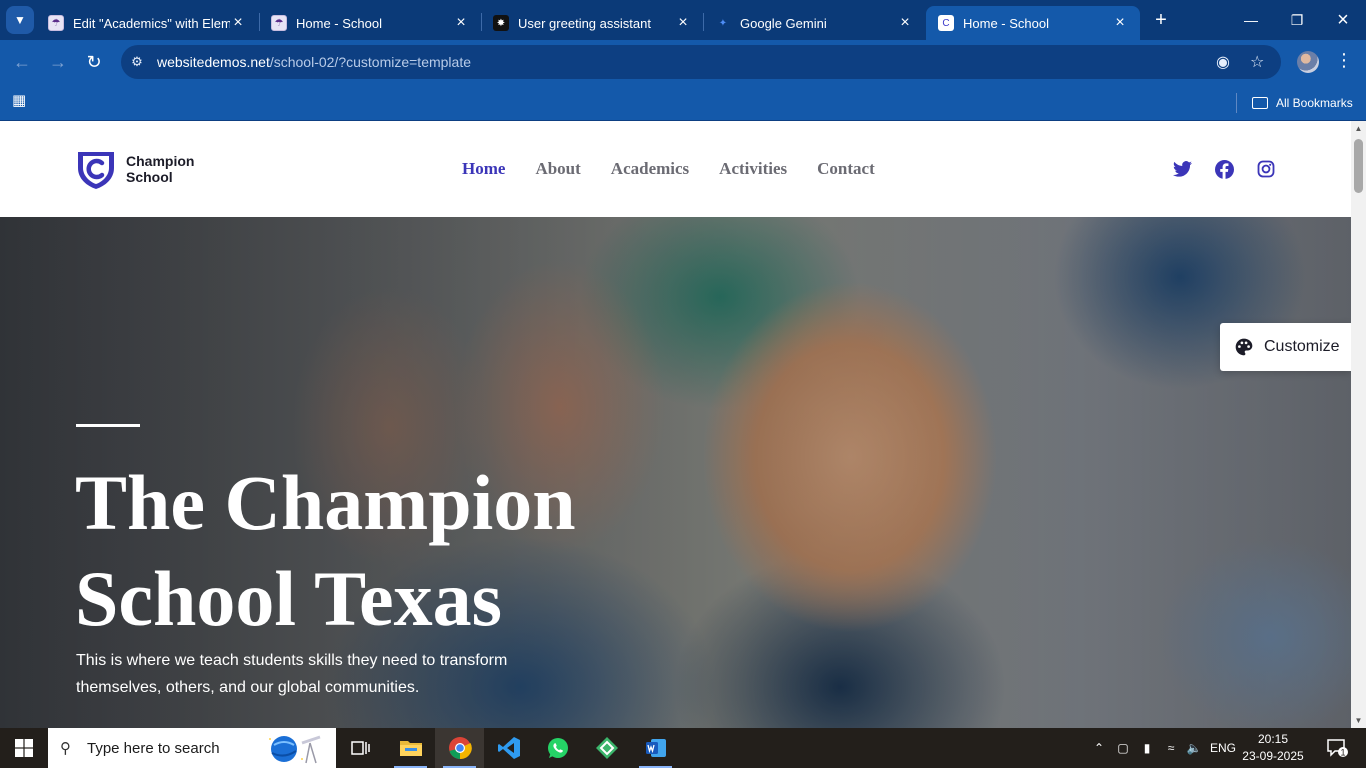 This screenshot has height=768, width=1366. What do you see at coordinates (1344, 60) in the screenshot?
I see `more-menu-icon: ⋮` at bounding box center [1344, 60].